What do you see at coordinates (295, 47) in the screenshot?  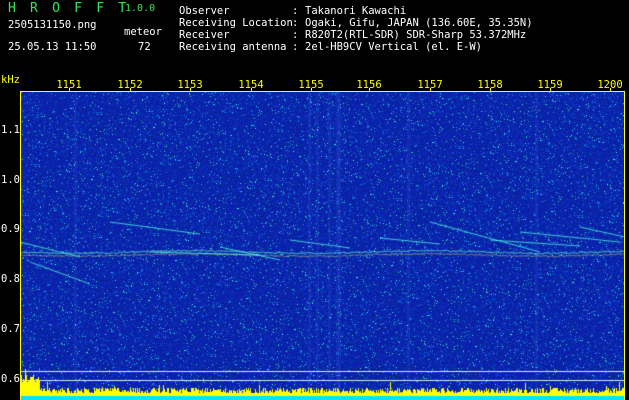 I see `antenna-colon: :` at bounding box center [295, 47].